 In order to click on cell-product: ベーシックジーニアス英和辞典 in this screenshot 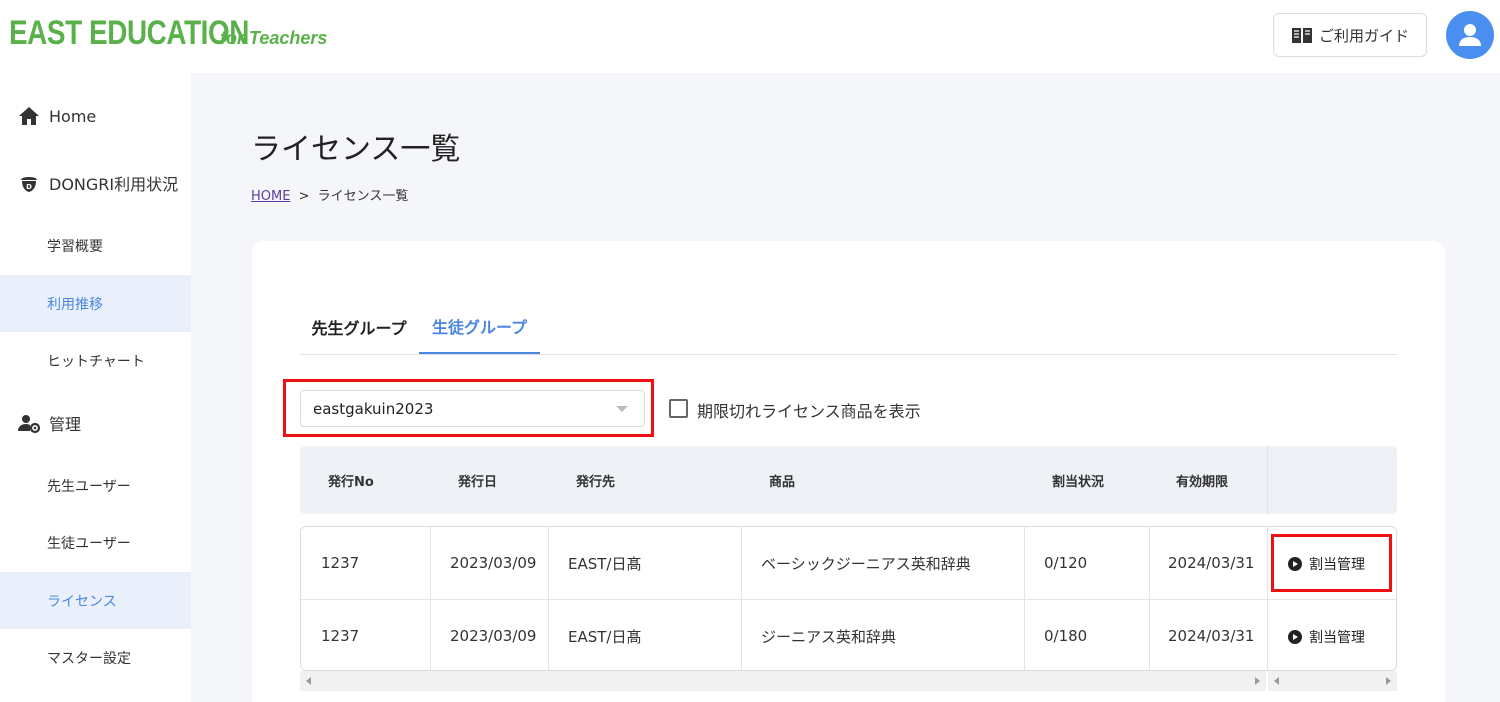, I will do `click(866, 563)`.